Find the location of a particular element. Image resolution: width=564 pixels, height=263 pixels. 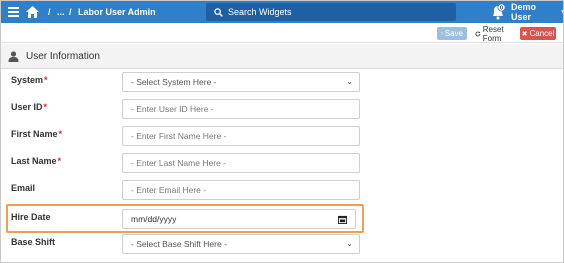

cancel-button: ✖ Cancel is located at coordinates (538, 33).